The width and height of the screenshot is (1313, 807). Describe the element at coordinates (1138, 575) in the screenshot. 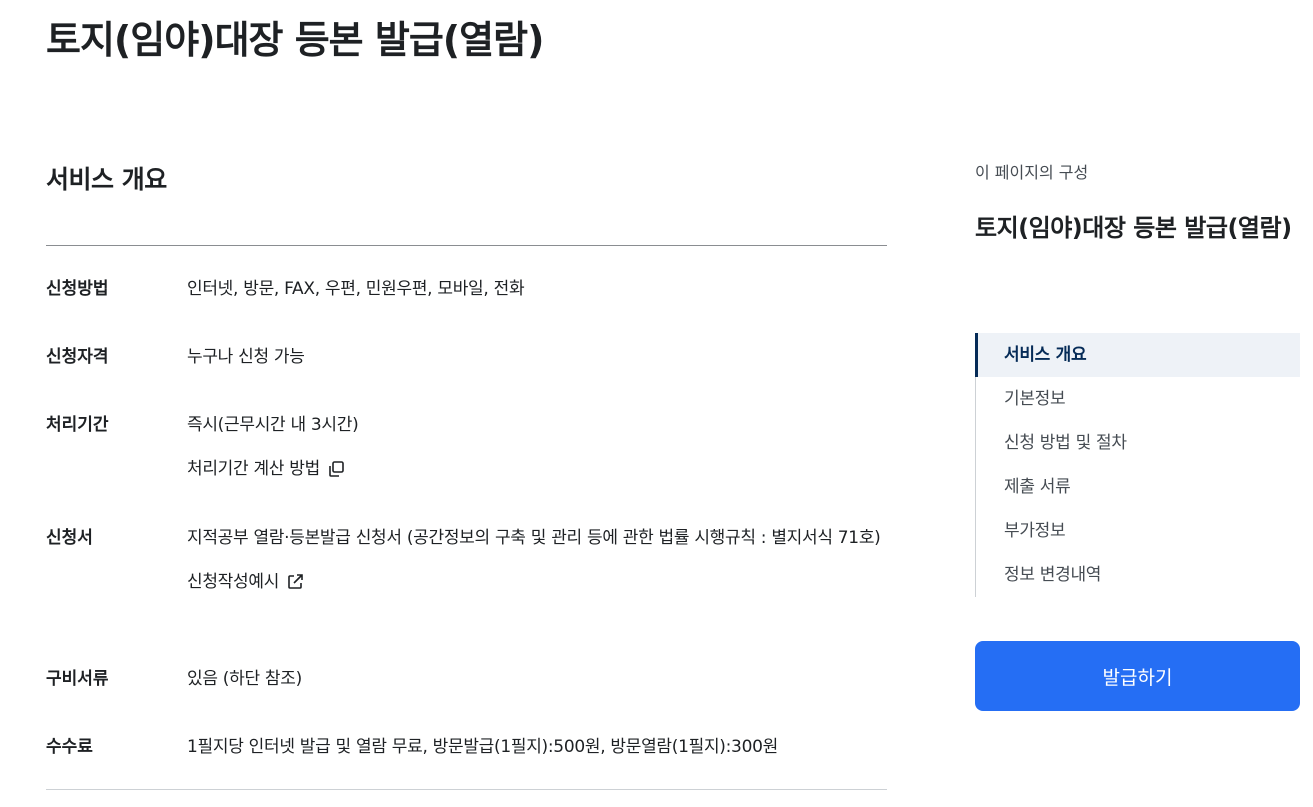

I see `toc-item-change-history: 정보 변경내역` at that location.